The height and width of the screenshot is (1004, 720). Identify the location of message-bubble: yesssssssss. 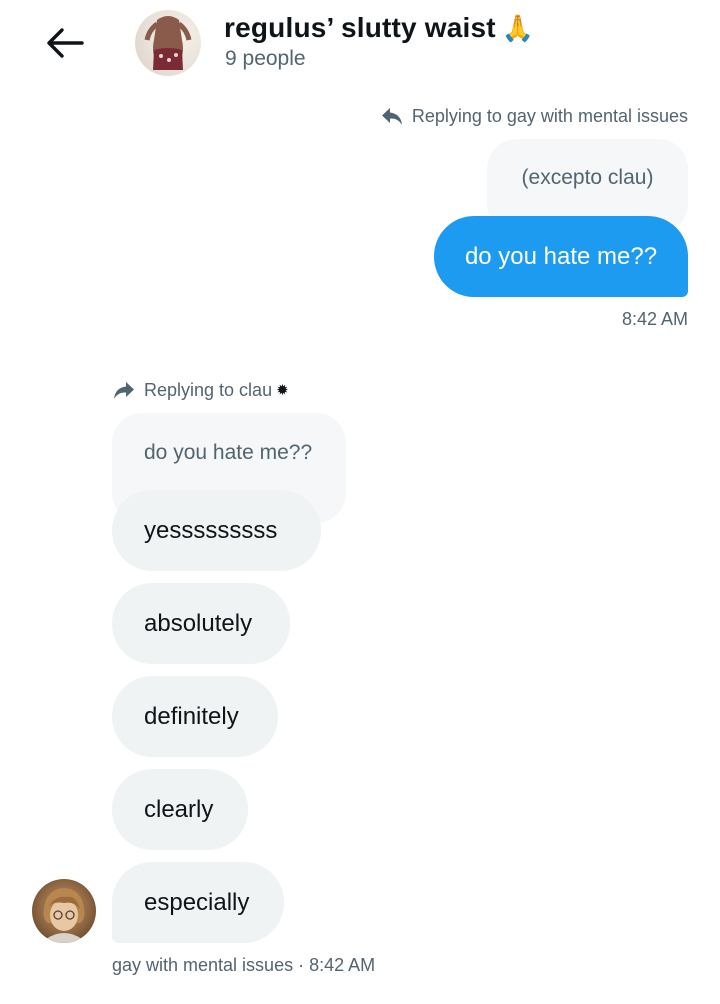
(216, 530).